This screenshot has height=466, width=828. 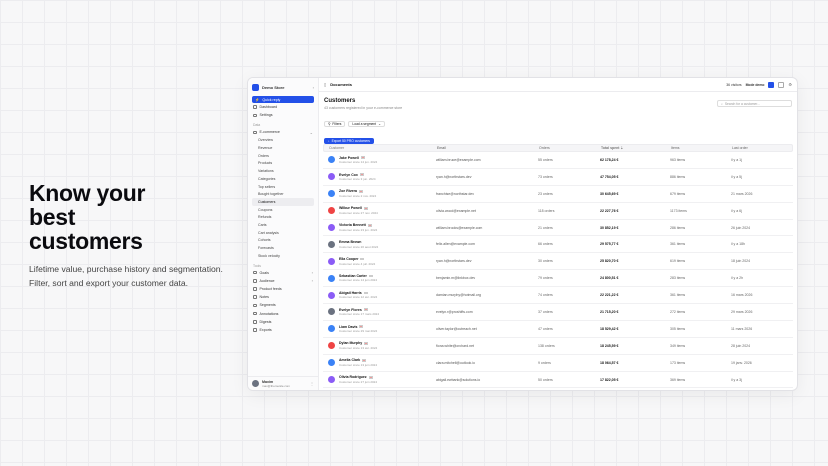 I want to click on sort-desc-icon: ⇣, so click(x=622, y=148).